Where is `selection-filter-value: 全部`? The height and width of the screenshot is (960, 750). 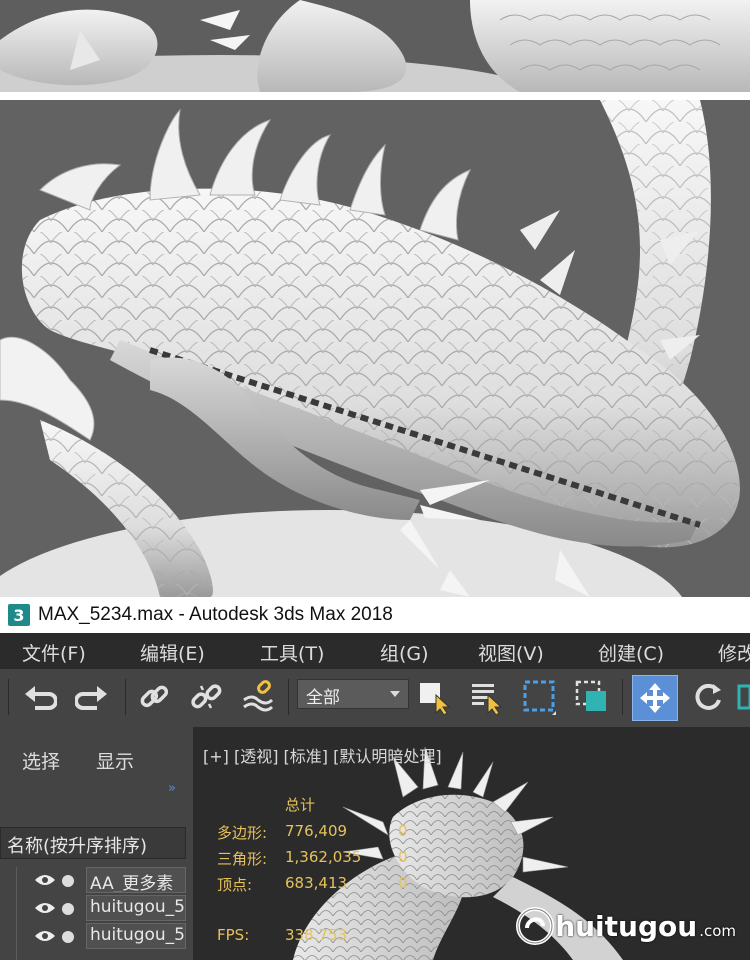 selection-filter-value: 全部 is located at coordinates (323, 698).